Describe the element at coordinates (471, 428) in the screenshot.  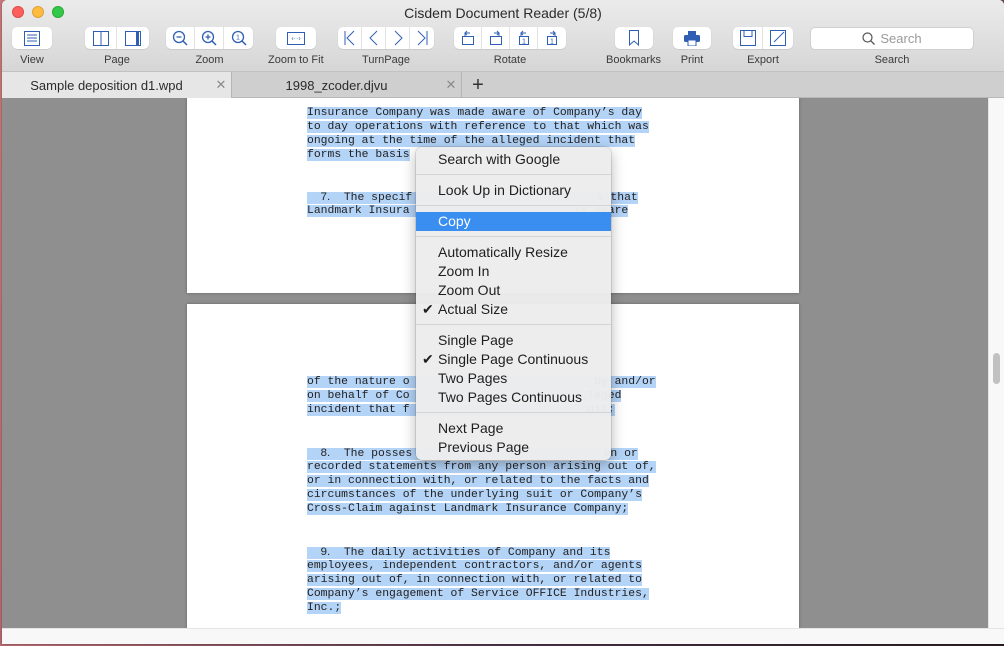
I see `menu-item-label: Next Page` at that location.